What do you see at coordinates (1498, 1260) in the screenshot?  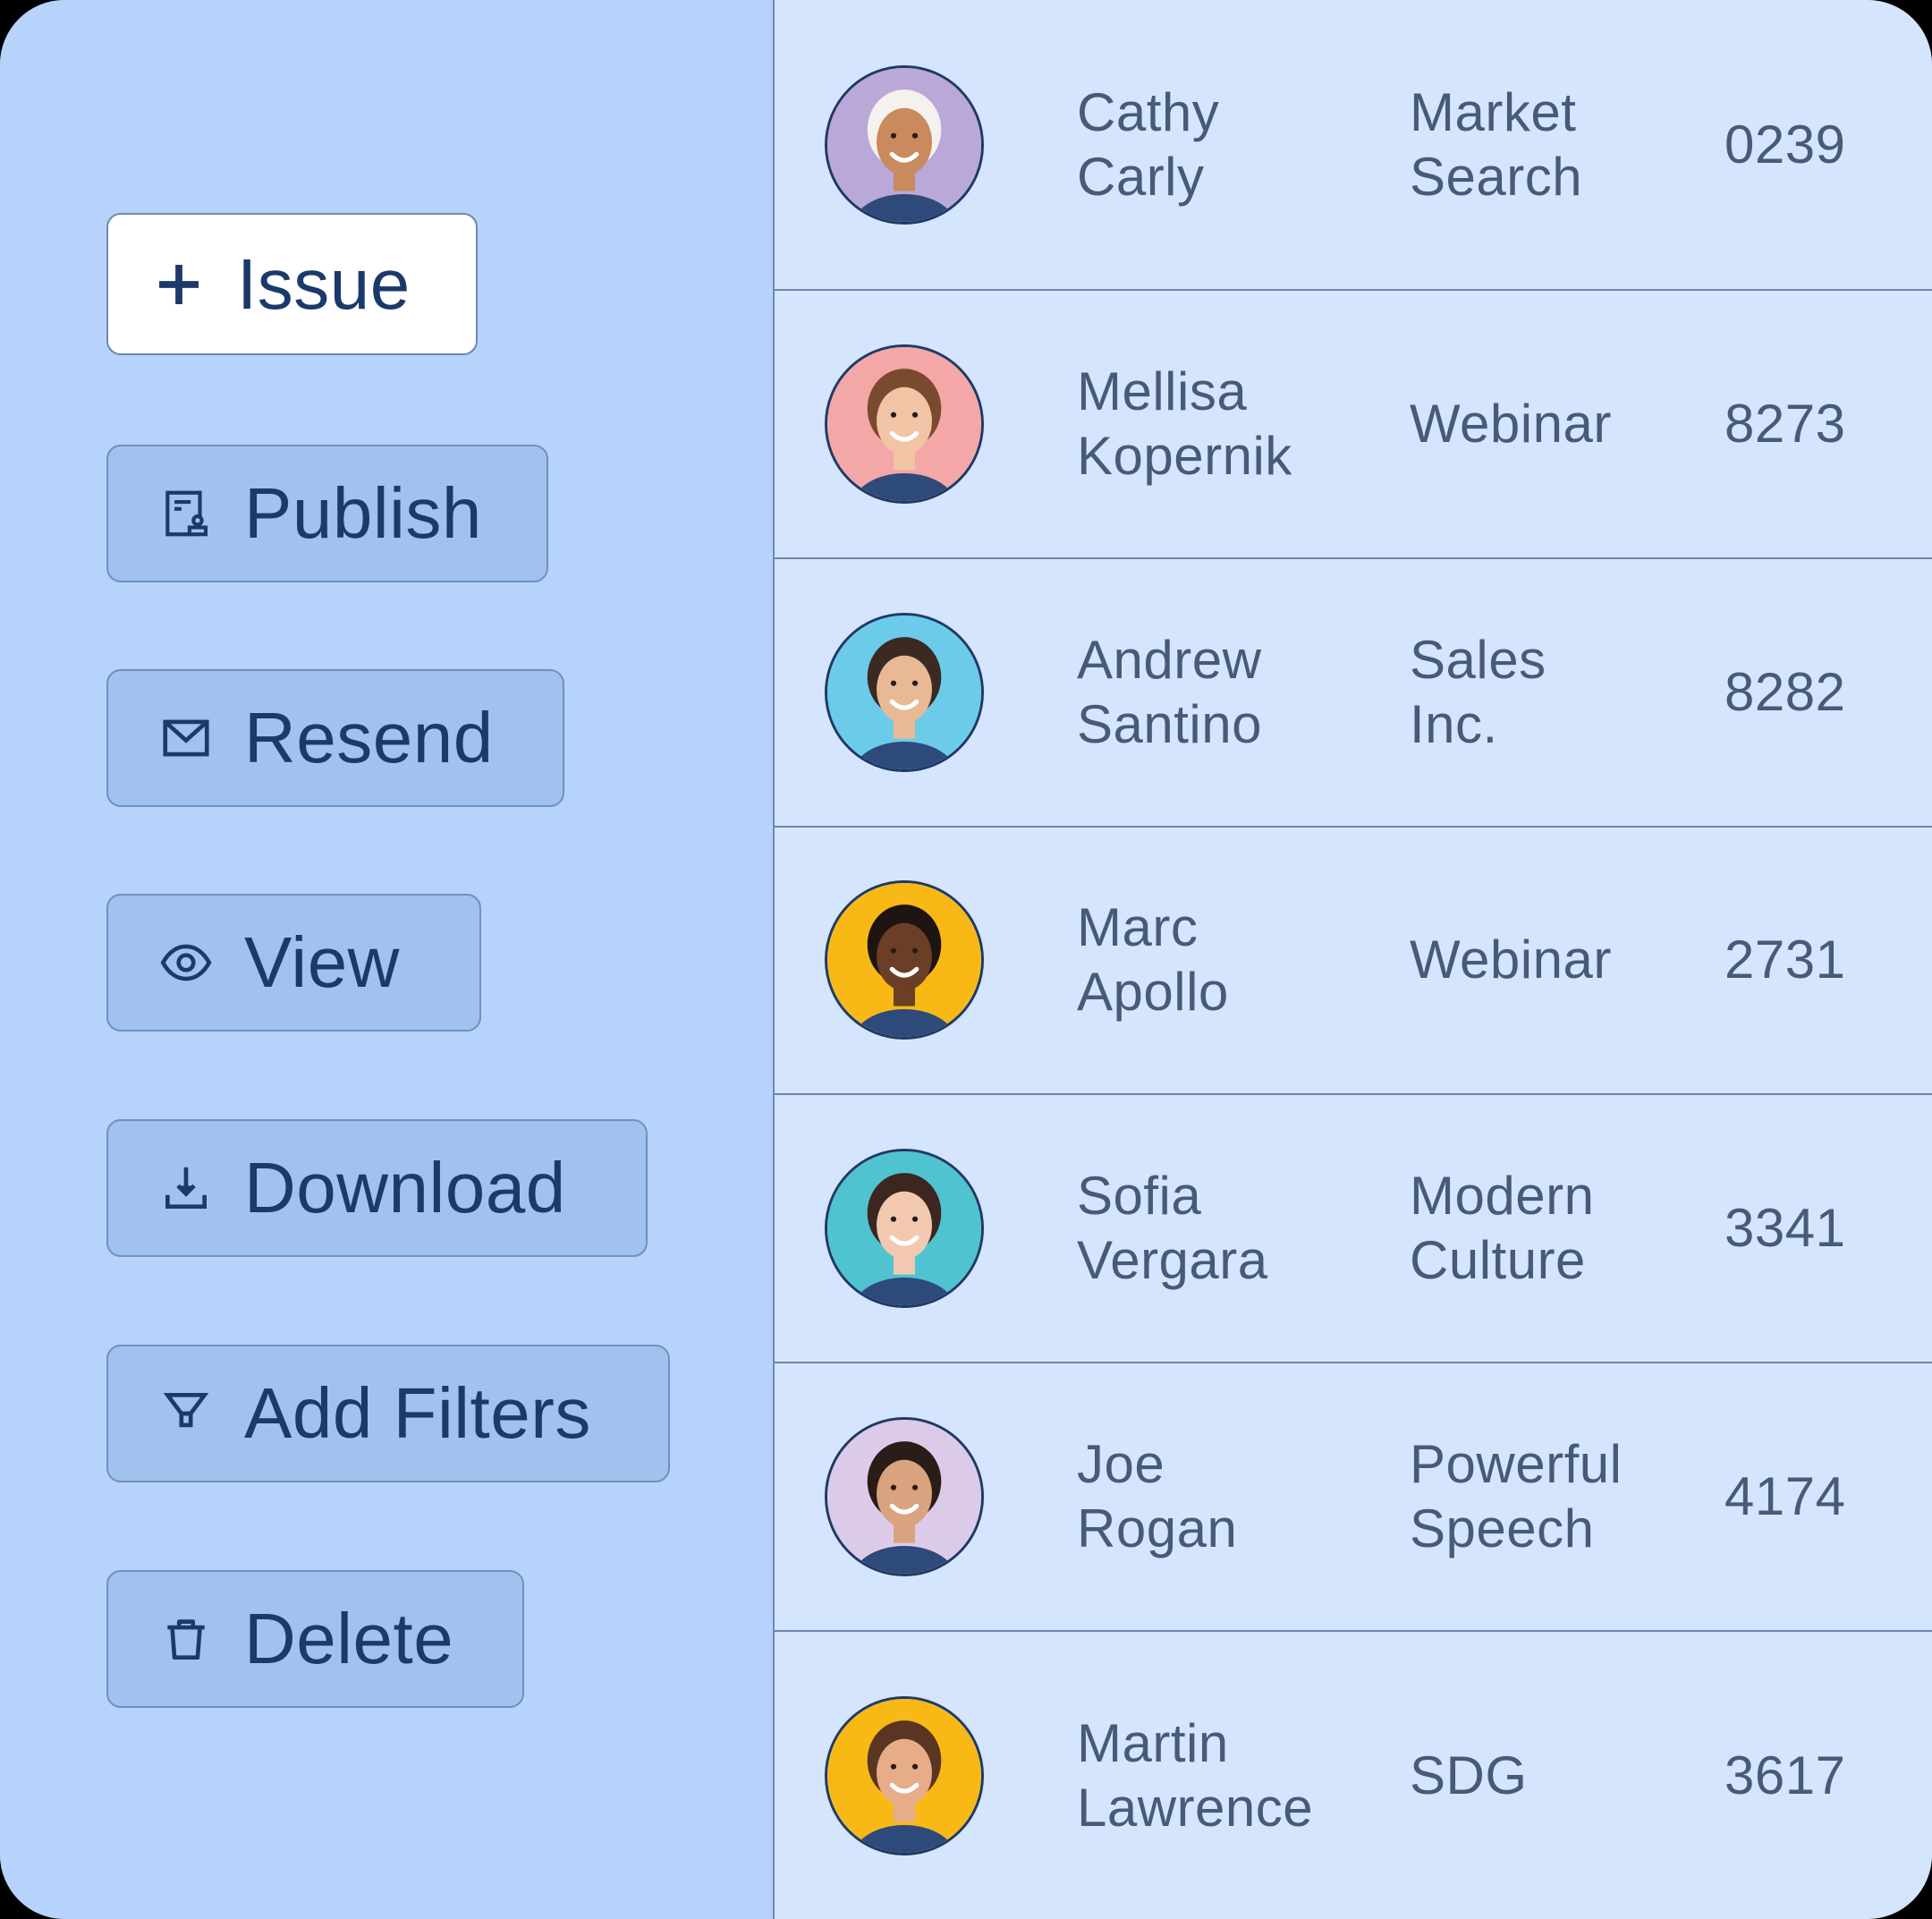 I see `event-line-2: Culture` at bounding box center [1498, 1260].